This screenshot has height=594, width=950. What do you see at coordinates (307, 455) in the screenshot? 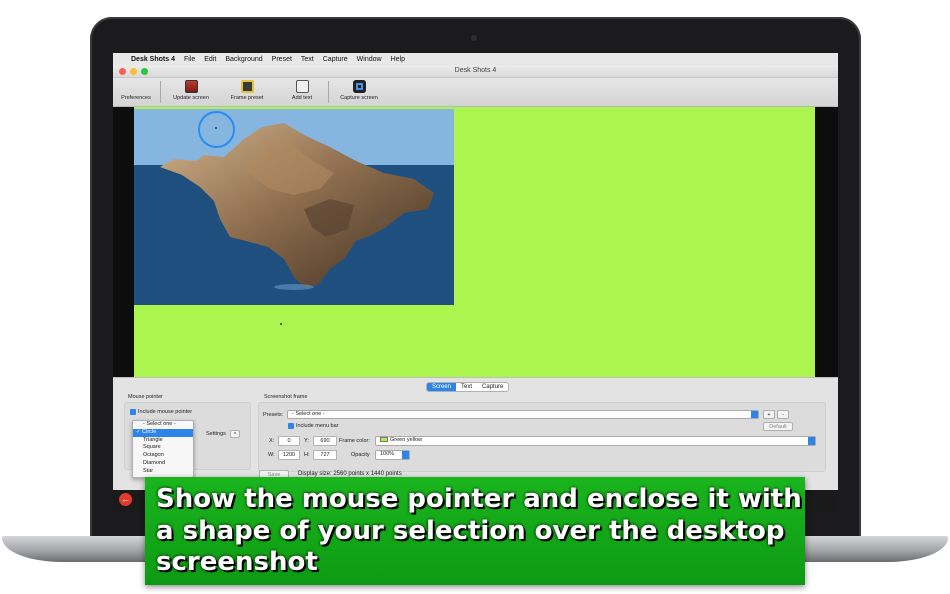
I see `h-label: H:` at bounding box center [307, 455].